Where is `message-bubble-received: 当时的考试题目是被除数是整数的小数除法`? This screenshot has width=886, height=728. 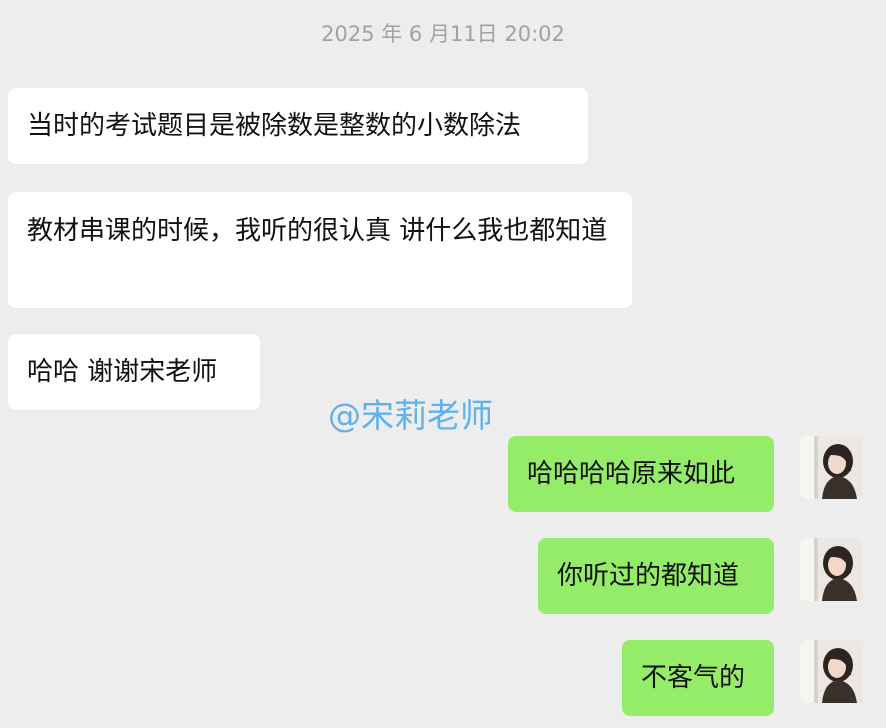 message-bubble-received: 当时的考试题目是被除数是整数的小数除法 is located at coordinates (298, 126).